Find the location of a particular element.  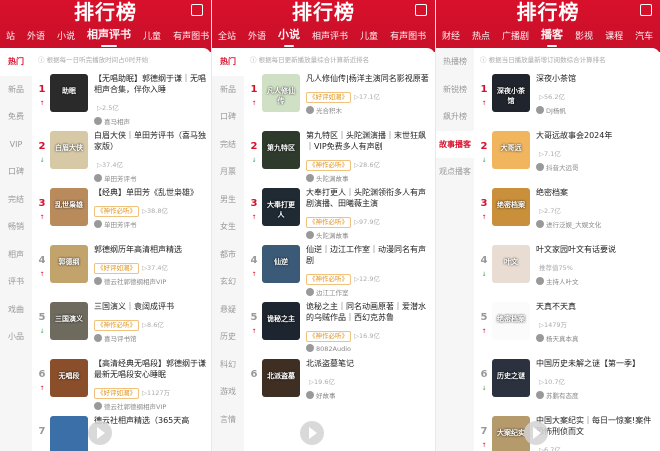

sidebar-item: 游戏 is located at coordinates (228, 392).